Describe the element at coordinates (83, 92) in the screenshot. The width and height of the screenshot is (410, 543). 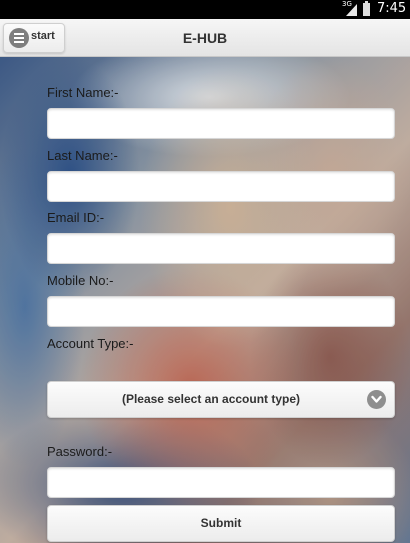
I see `first-name-label: First Name:-` at that location.